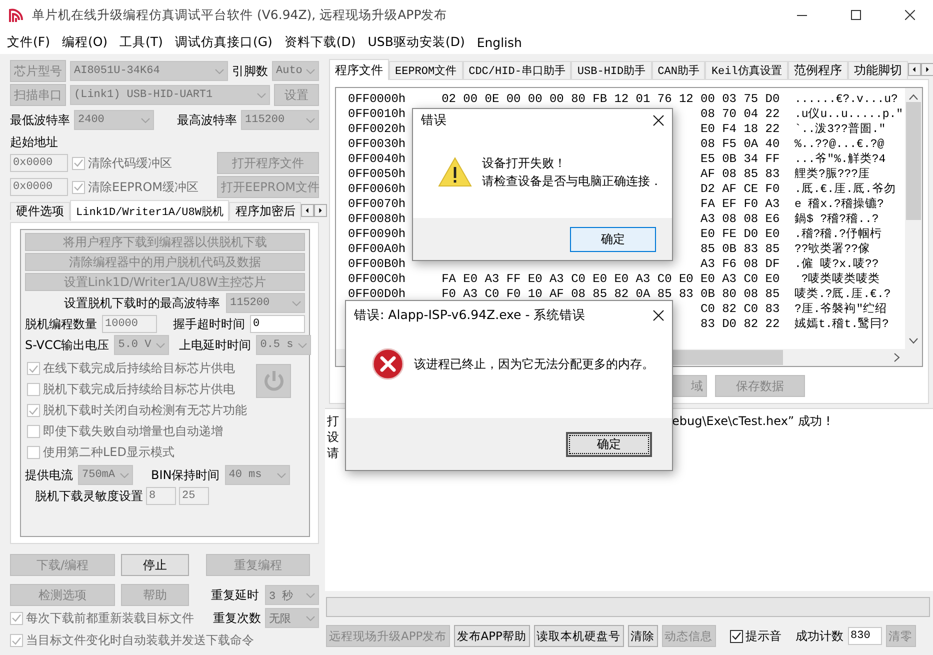 This screenshot has width=933, height=655. I want to click on field-label: 设置脱机下载时的最高波特率, so click(142, 303).